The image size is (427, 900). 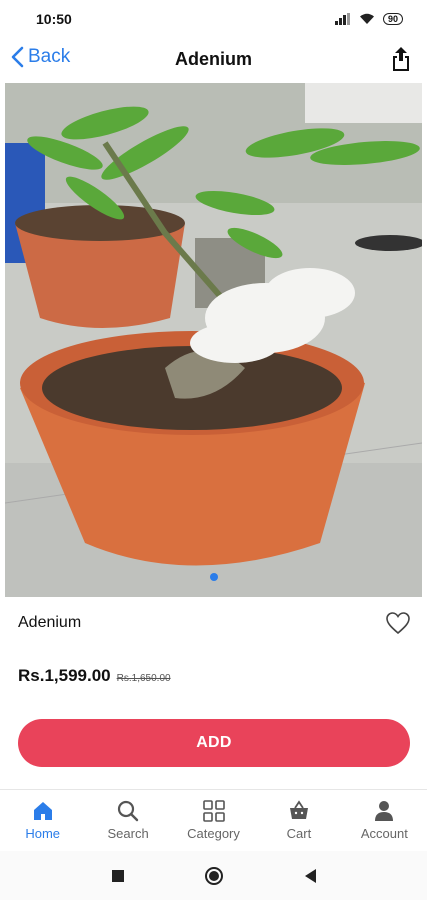 I want to click on search-icon, so click(x=128, y=811).